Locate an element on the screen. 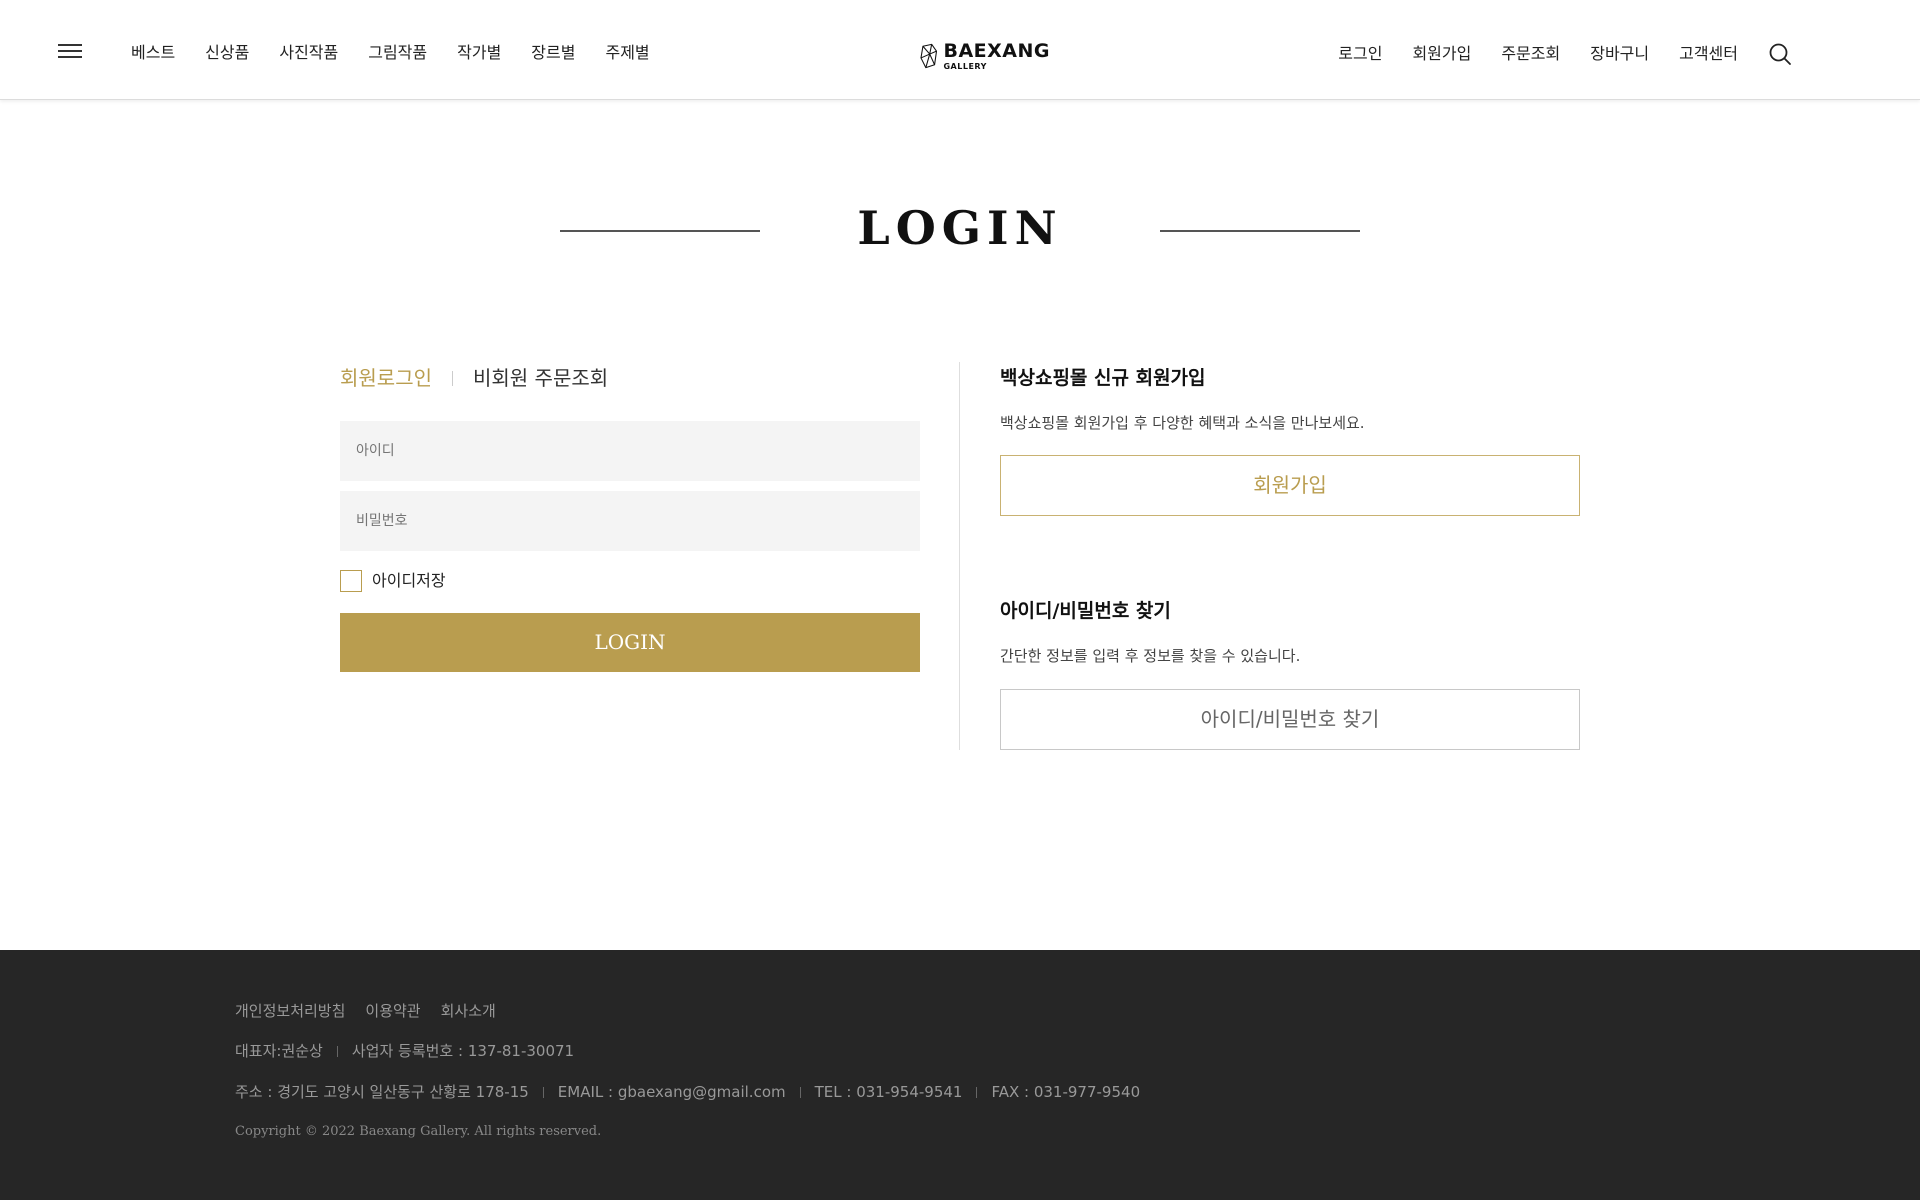 This screenshot has width=1920, height=1200. site-logo: BAEXANG GALLERY is located at coordinates (985, 56).